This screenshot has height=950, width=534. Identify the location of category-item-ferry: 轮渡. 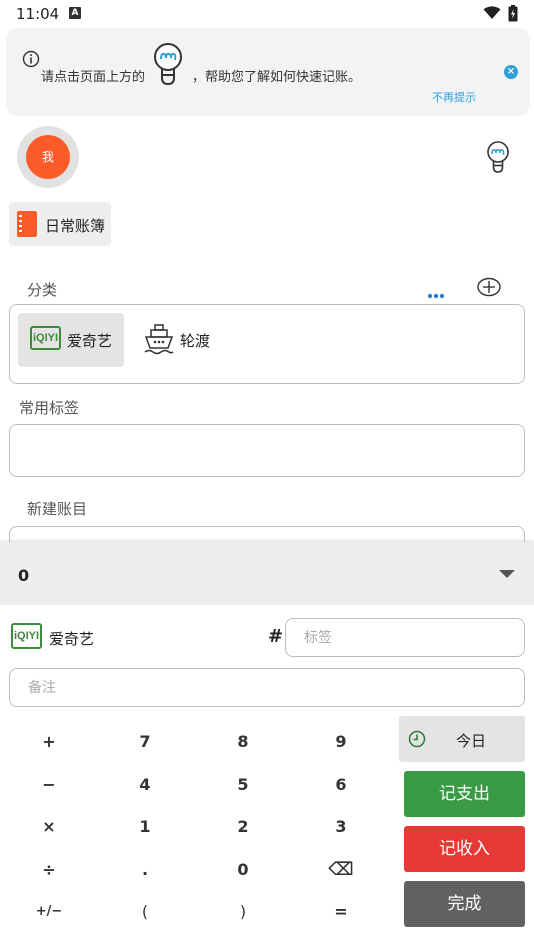
(179, 340).